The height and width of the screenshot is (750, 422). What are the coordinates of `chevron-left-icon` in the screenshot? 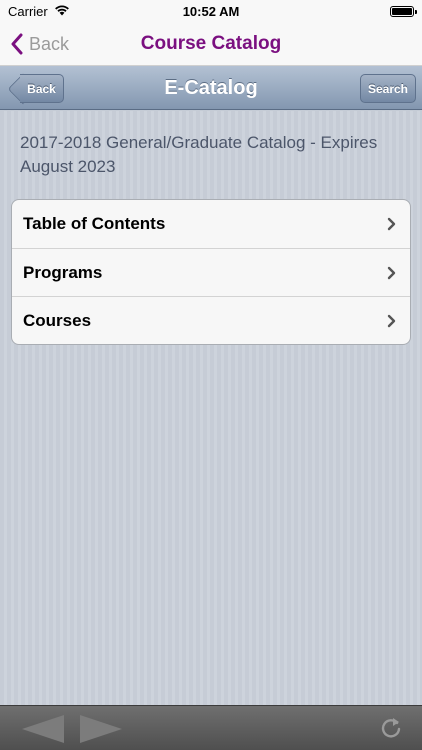 It's located at (16, 44).